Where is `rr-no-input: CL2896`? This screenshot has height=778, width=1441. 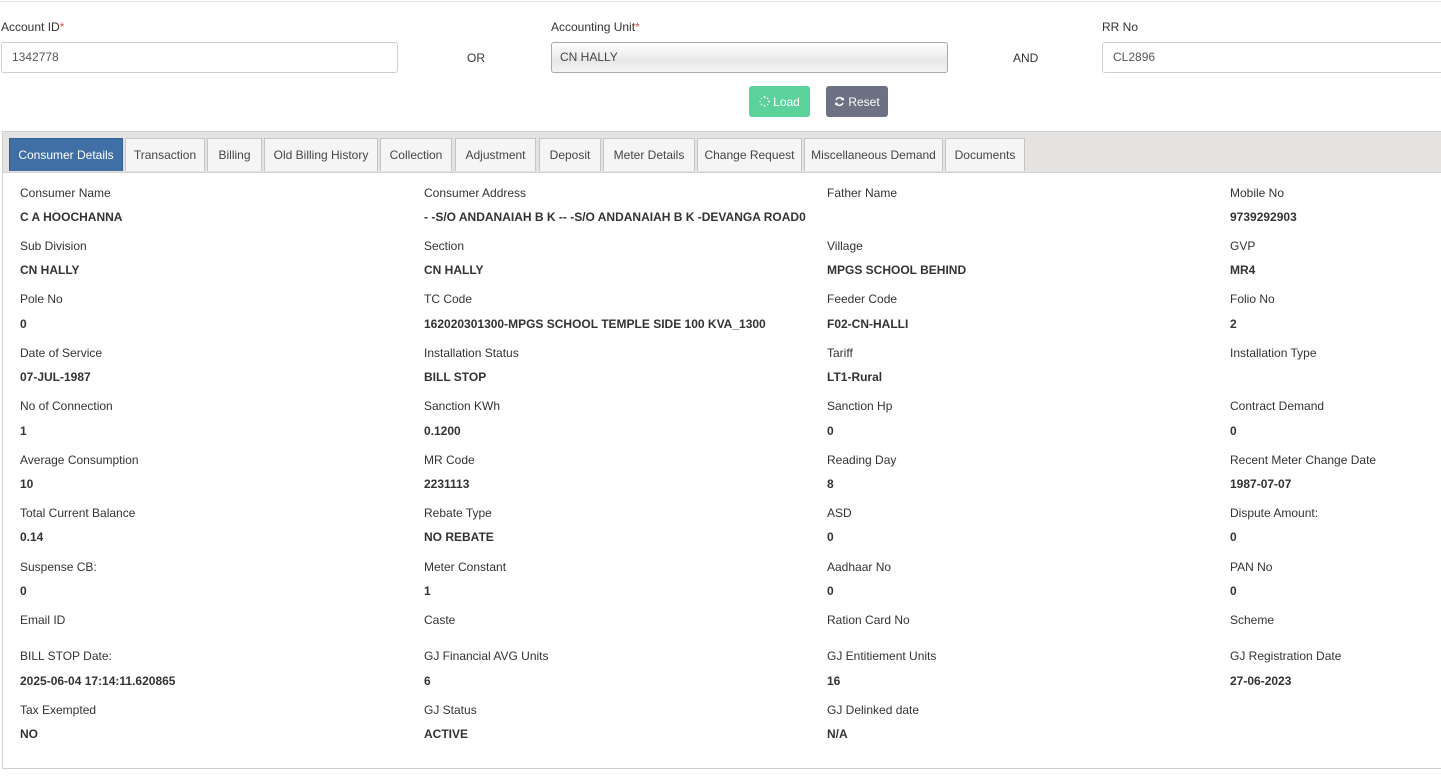
rr-no-input: CL2896 is located at coordinates (1271, 57).